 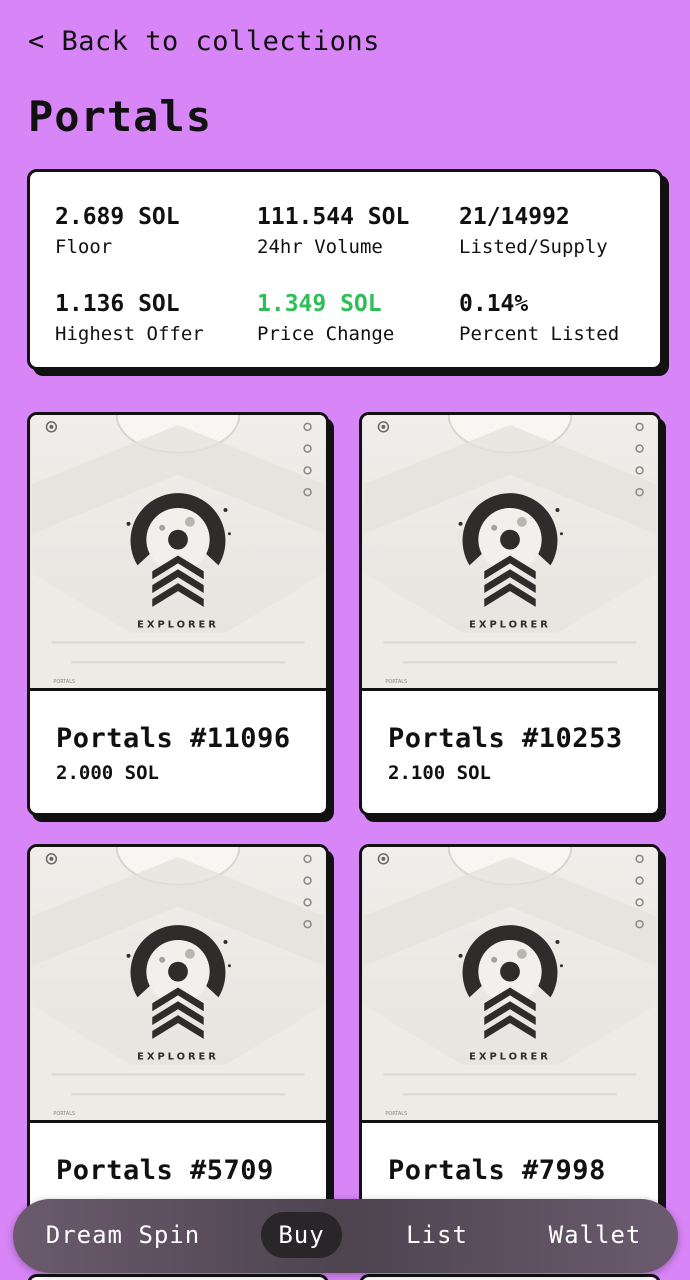 I want to click on nft-name: Portals #5709, so click(x=165, y=1170).